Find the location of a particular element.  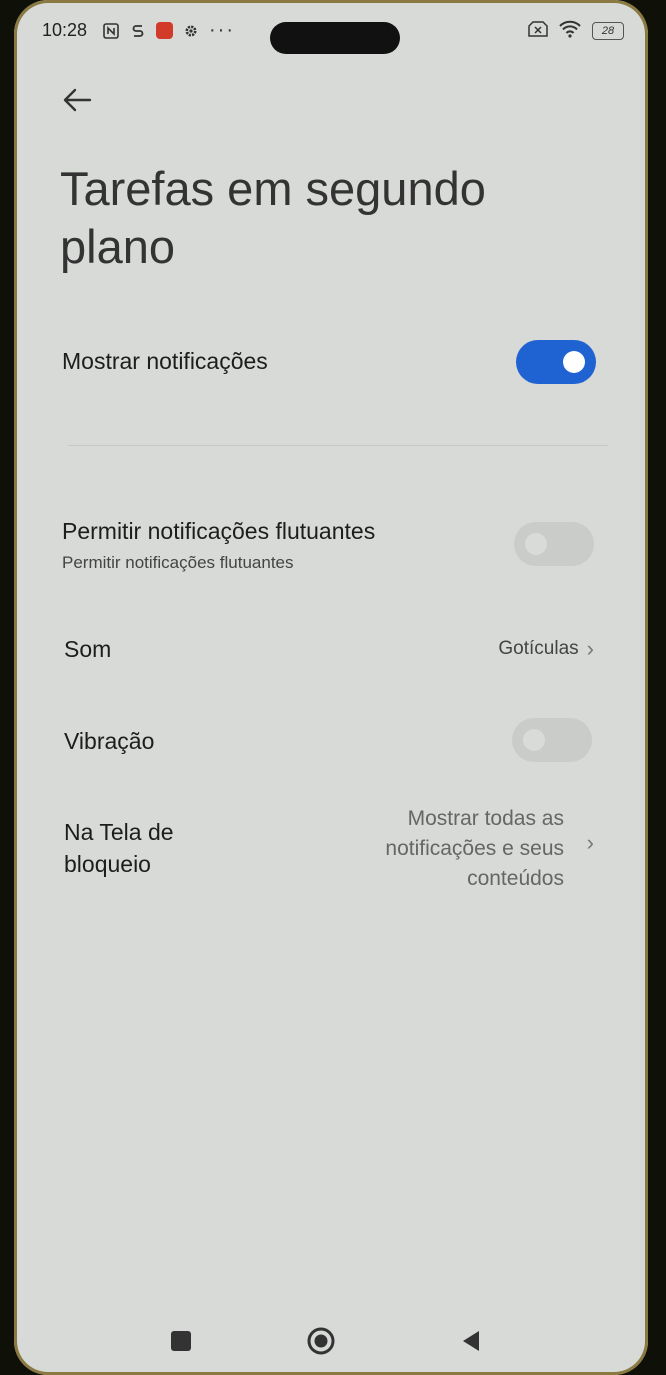

show-notifications-row: Mostrar notificações is located at coordinates (330, 365).